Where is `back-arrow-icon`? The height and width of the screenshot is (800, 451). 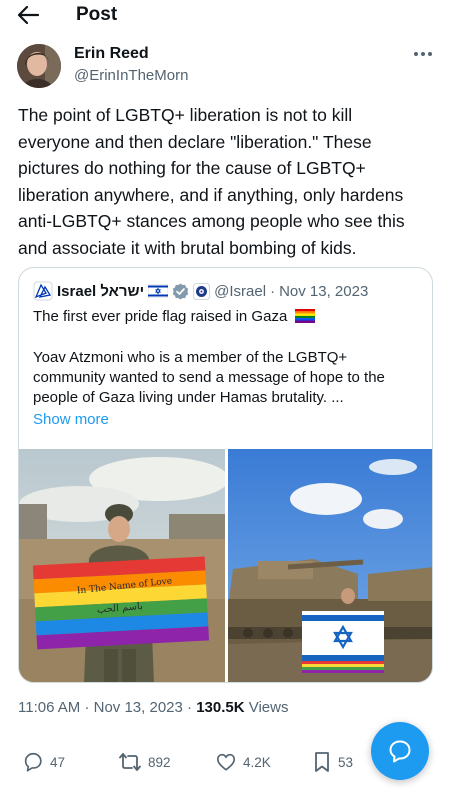 back-arrow-icon is located at coordinates (28, 15).